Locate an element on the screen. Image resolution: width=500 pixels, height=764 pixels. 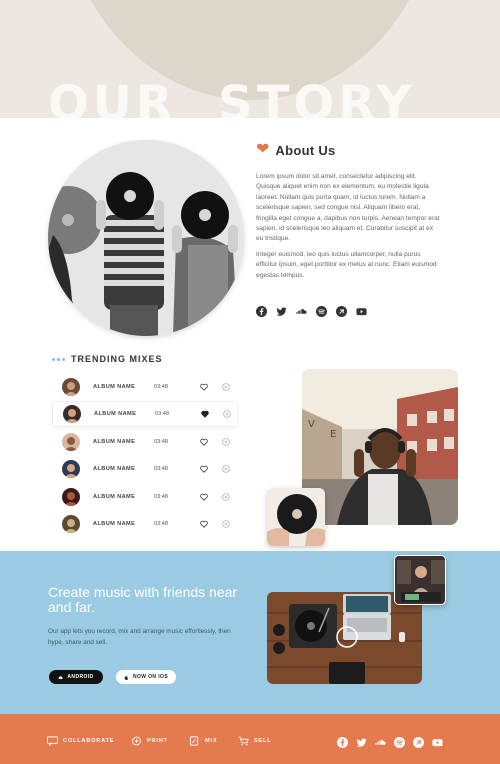
footer-social-links is located at coordinates (390, 742).